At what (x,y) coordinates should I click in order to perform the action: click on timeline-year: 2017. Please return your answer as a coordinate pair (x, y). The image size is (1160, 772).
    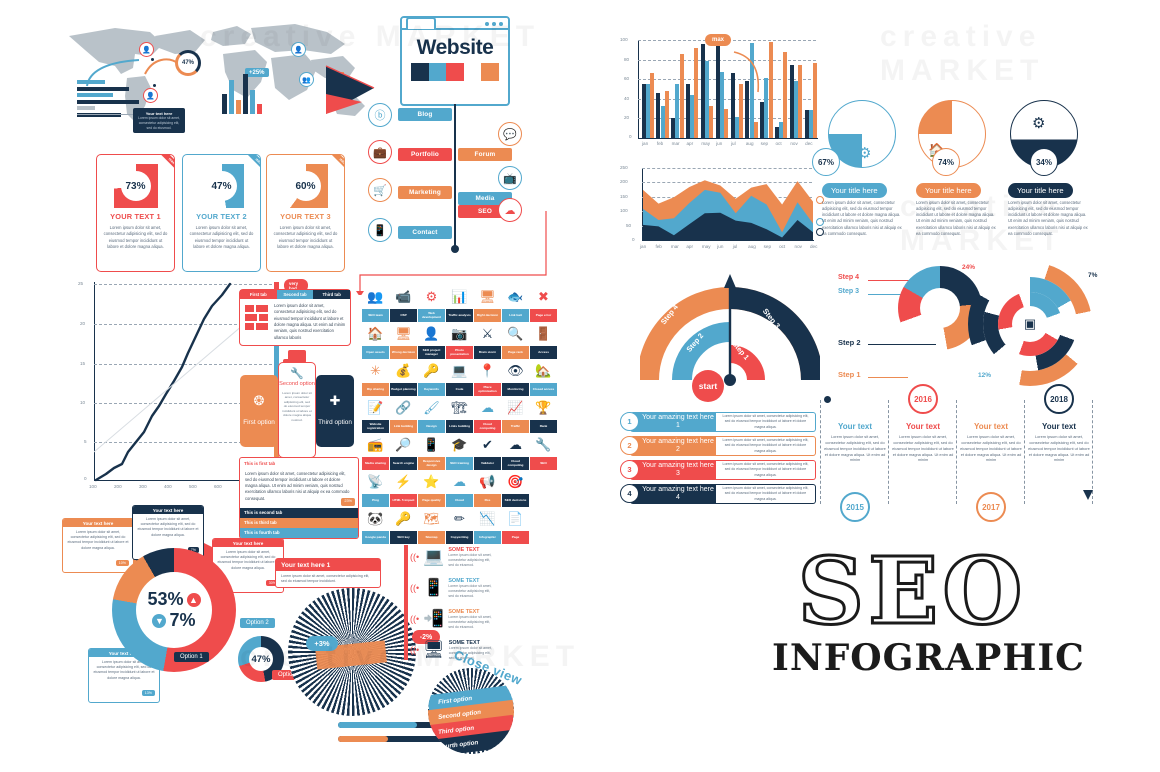
    Looking at the image, I should click on (991, 507).